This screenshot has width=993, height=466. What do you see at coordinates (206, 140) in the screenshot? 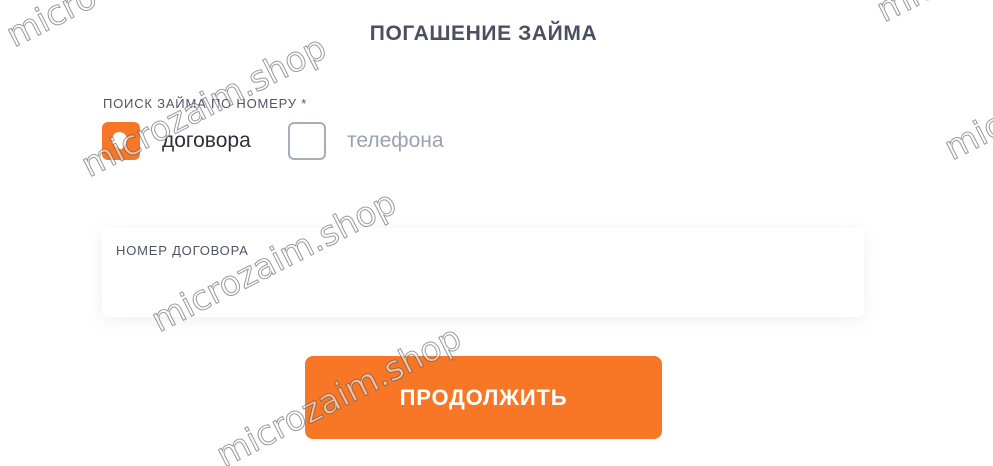
I see `search-option-contract-label: договора` at bounding box center [206, 140].